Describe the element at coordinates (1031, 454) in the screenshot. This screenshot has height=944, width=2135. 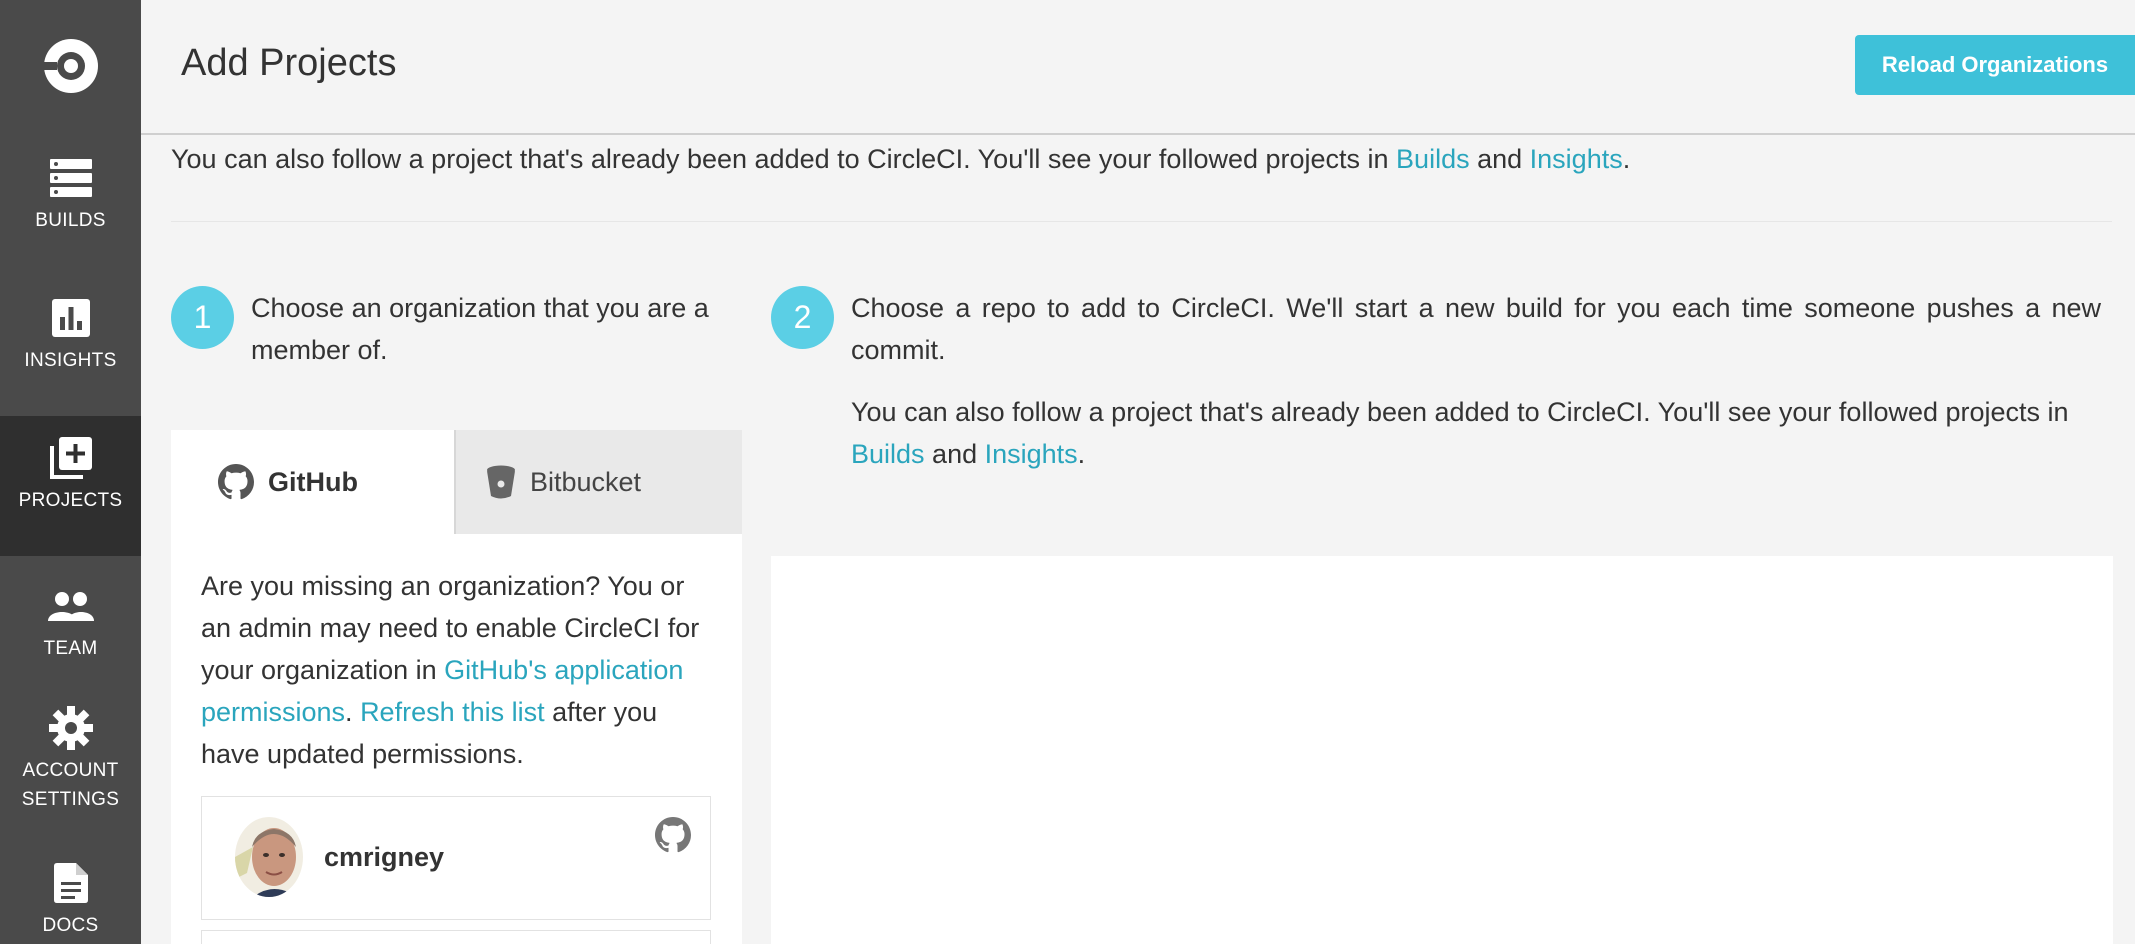
I see `step-2-insights-link: Insights` at that location.